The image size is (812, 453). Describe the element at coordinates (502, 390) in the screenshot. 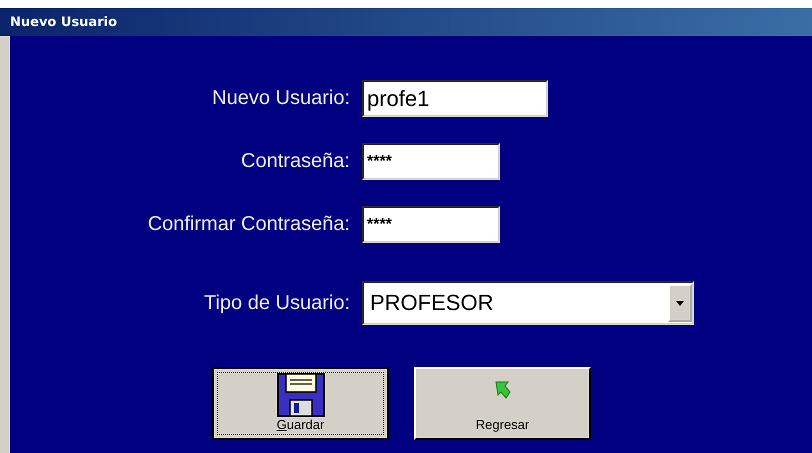

I see `arrow-icon` at that location.